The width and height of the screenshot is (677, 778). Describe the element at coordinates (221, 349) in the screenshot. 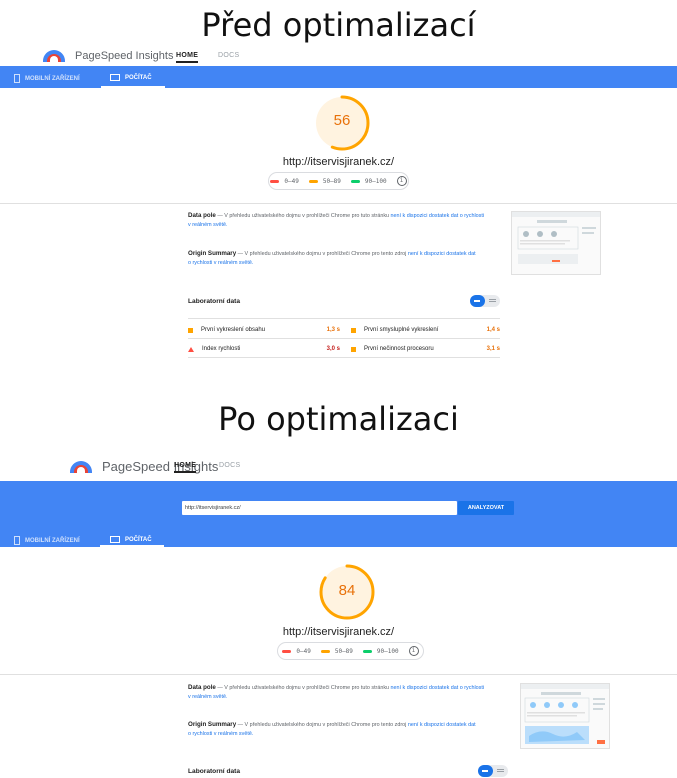

I see `metric-label: Index rychlosti` at that location.